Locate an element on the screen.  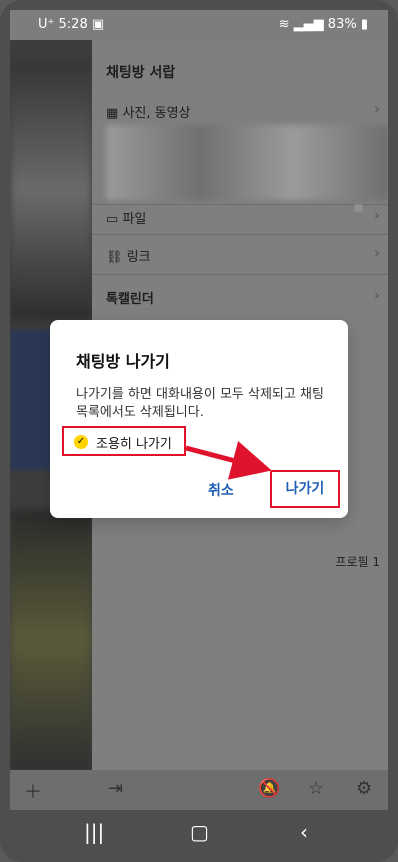
battery-icon: ▮ is located at coordinates (364, 24).